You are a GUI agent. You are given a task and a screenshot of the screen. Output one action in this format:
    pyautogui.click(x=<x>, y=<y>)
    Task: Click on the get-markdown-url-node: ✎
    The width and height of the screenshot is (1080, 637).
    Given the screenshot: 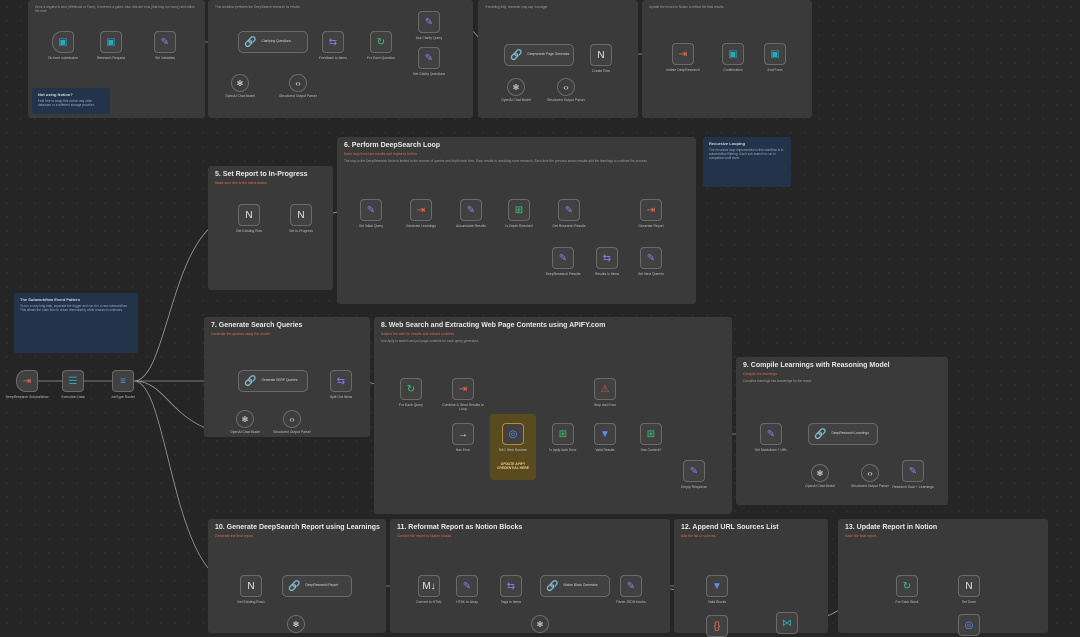 What is the action you would take?
    pyautogui.click(x=771, y=434)
    